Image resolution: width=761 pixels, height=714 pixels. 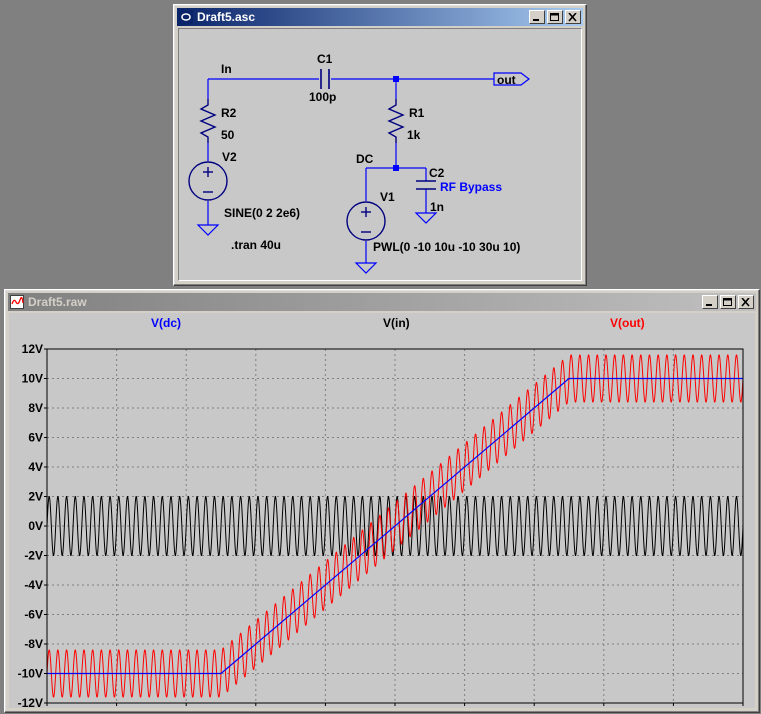 I want to click on voltage-source-v2, so click(x=208, y=181).